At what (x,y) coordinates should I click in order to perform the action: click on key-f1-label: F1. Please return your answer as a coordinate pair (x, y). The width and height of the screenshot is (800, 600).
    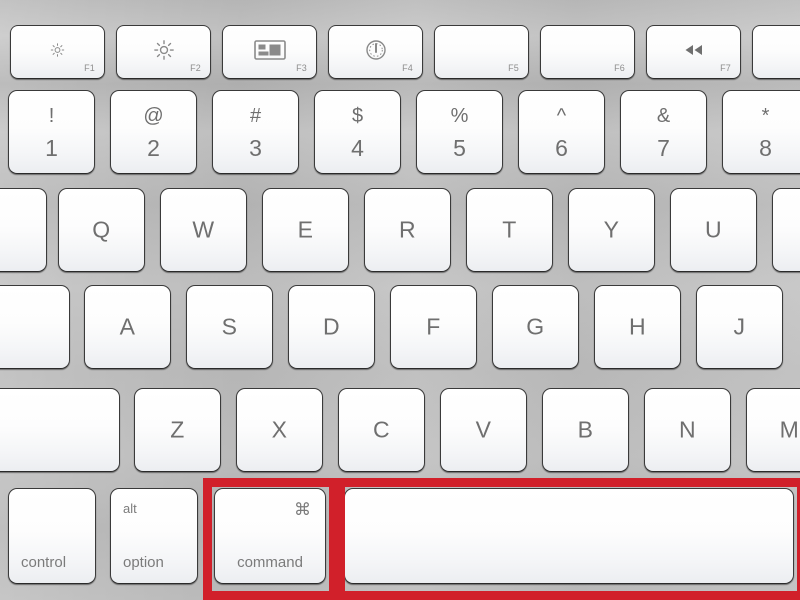
    Looking at the image, I should click on (89, 68).